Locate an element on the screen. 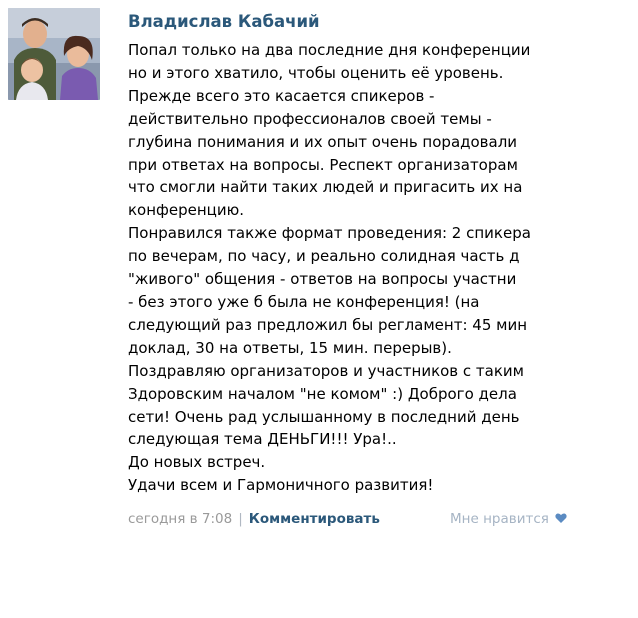 The width and height of the screenshot is (638, 618). post-text-line: конференцию. is located at coordinates (186, 210).